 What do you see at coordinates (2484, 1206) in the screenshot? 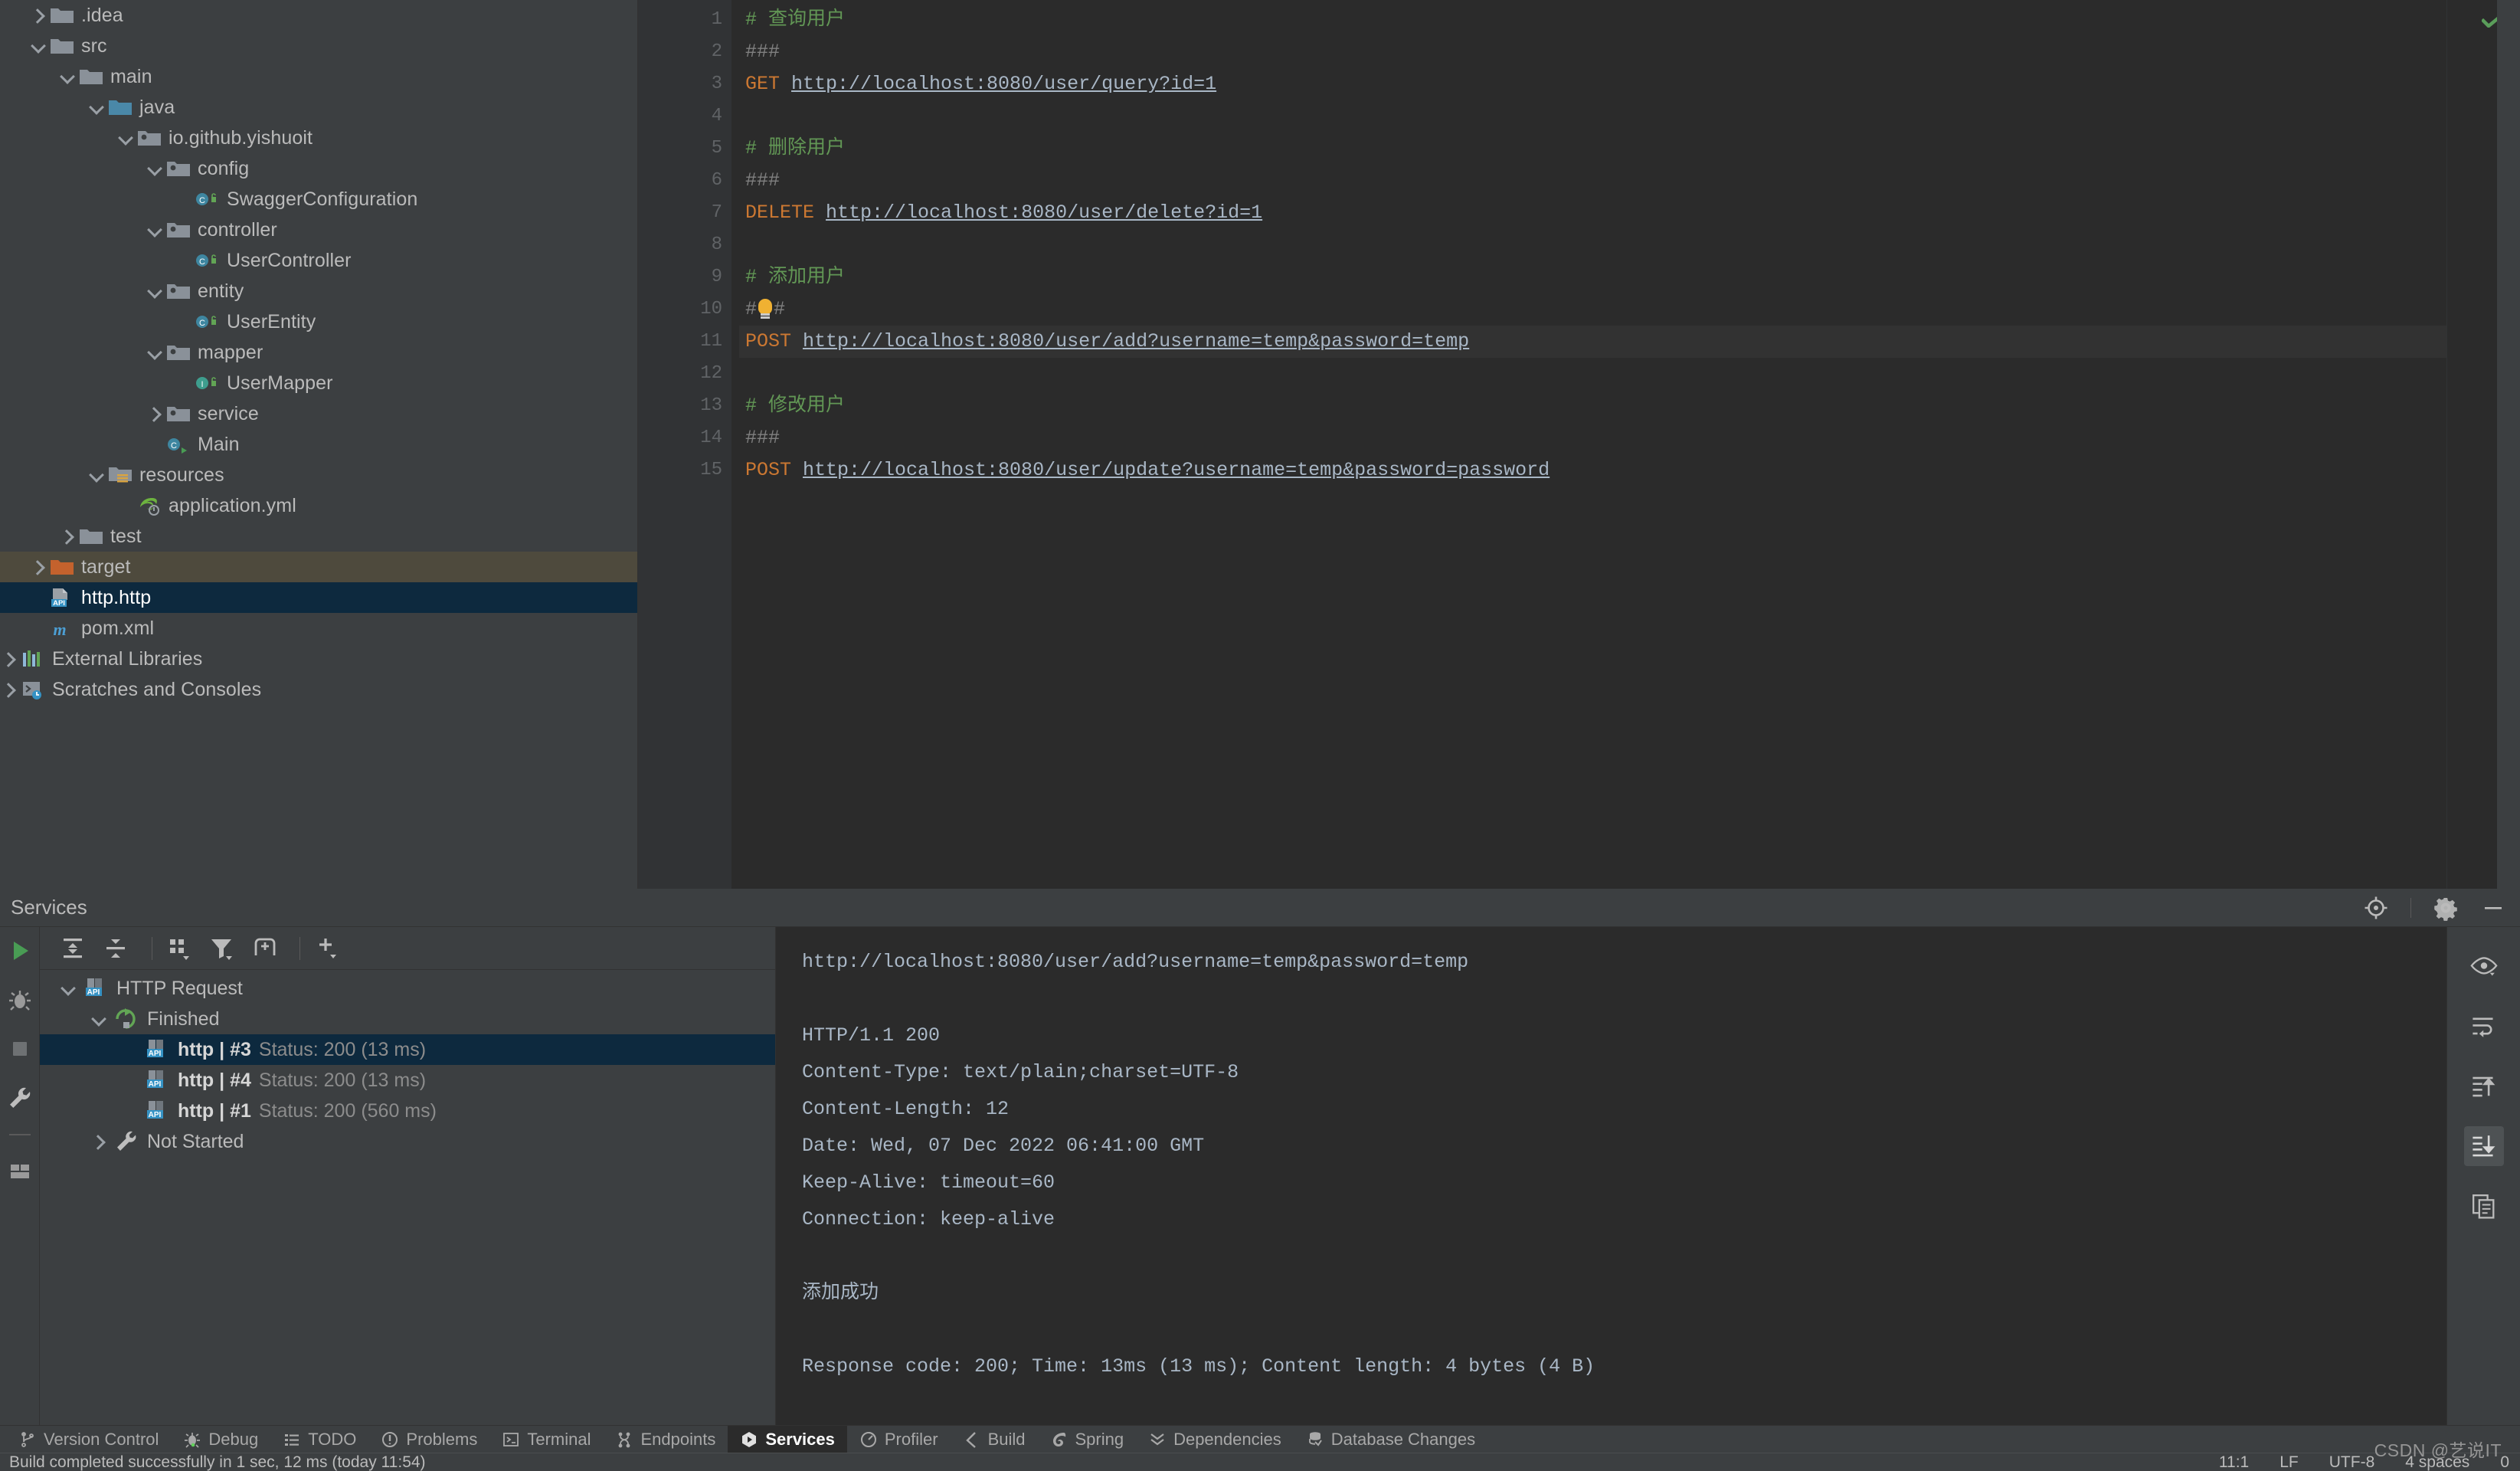
I see `copy-icon` at bounding box center [2484, 1206].